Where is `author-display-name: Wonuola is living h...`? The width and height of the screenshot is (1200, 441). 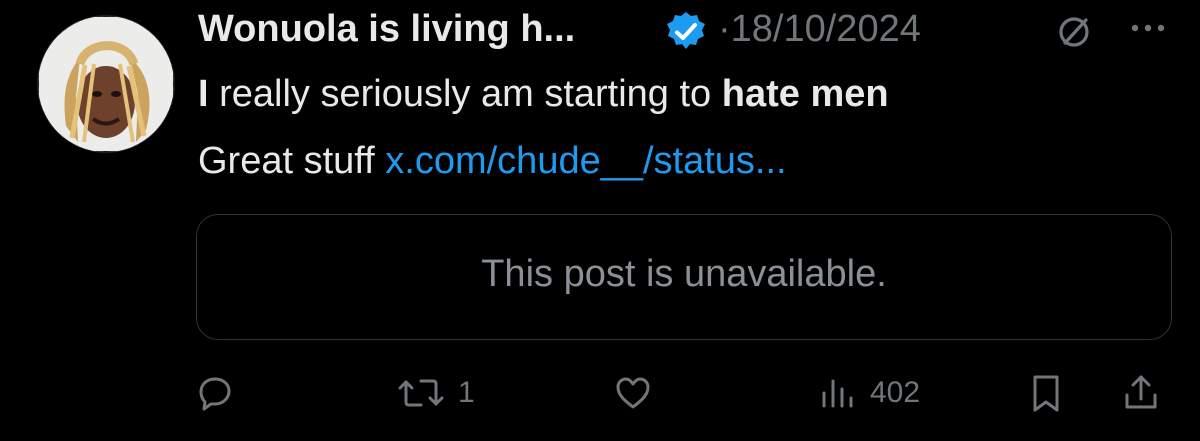
author-display-name: Wonuola is living h... is located at coordinates (386, 29).